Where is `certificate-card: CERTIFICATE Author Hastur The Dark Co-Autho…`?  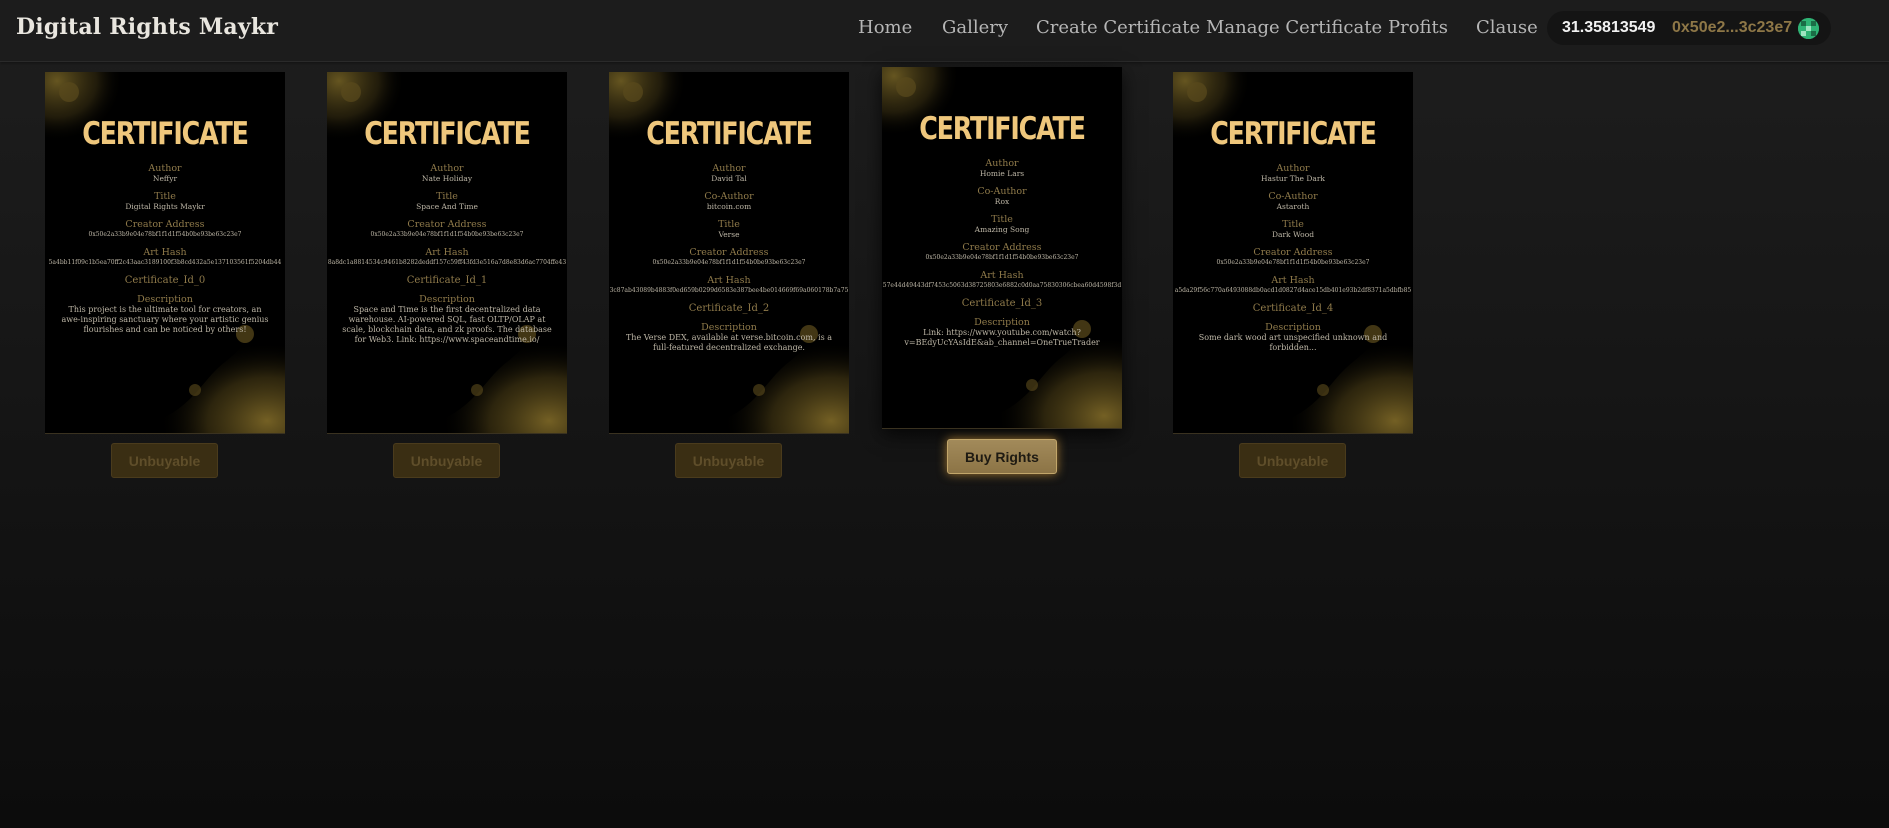 certificate-card: CERTIFICATE Author Hastur The Dark Co-Autho… is located at coordinates (1293, 253).